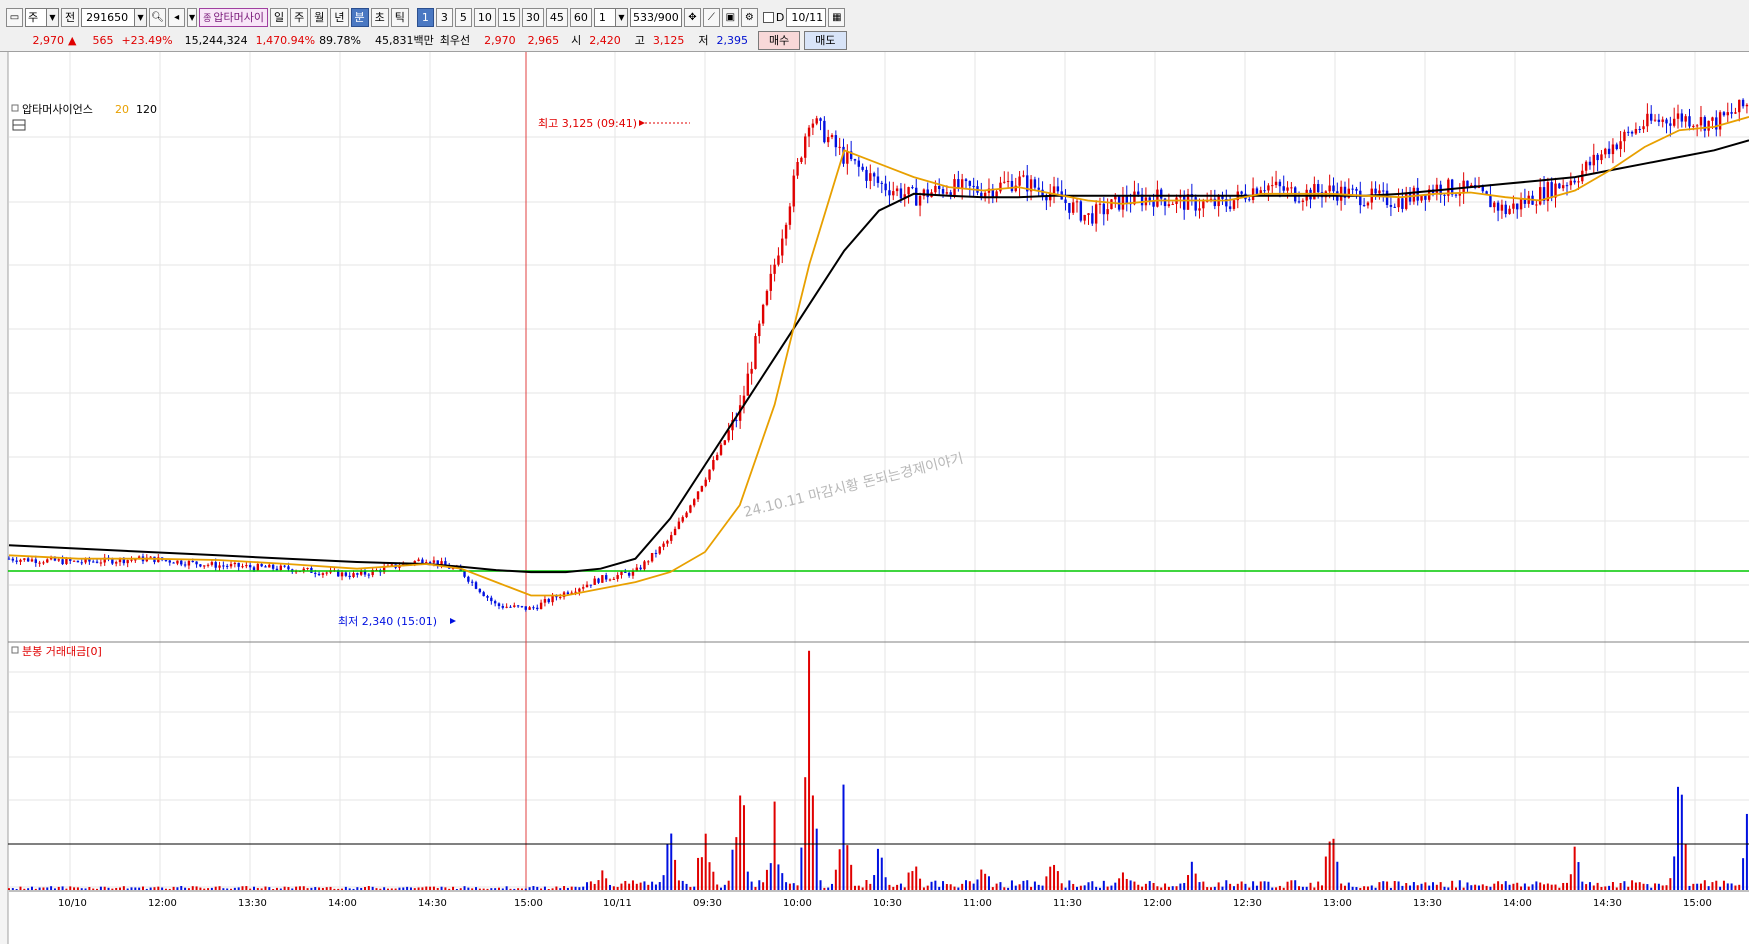  Describe the element at coordinates (14, 17) in the screenshot. I see `window-icon: ▭` at that location.